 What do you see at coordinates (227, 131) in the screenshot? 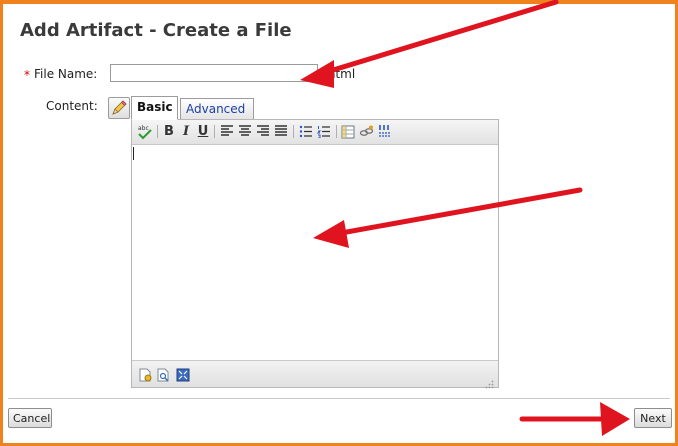
I see `align-left-icon` at bounding box center [227, 131].